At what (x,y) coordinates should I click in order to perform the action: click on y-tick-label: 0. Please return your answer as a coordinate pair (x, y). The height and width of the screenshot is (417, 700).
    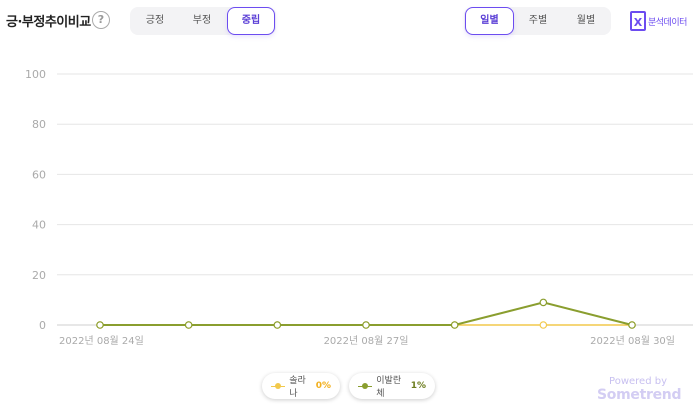
    Looking at the image, I should click on (42, 325).